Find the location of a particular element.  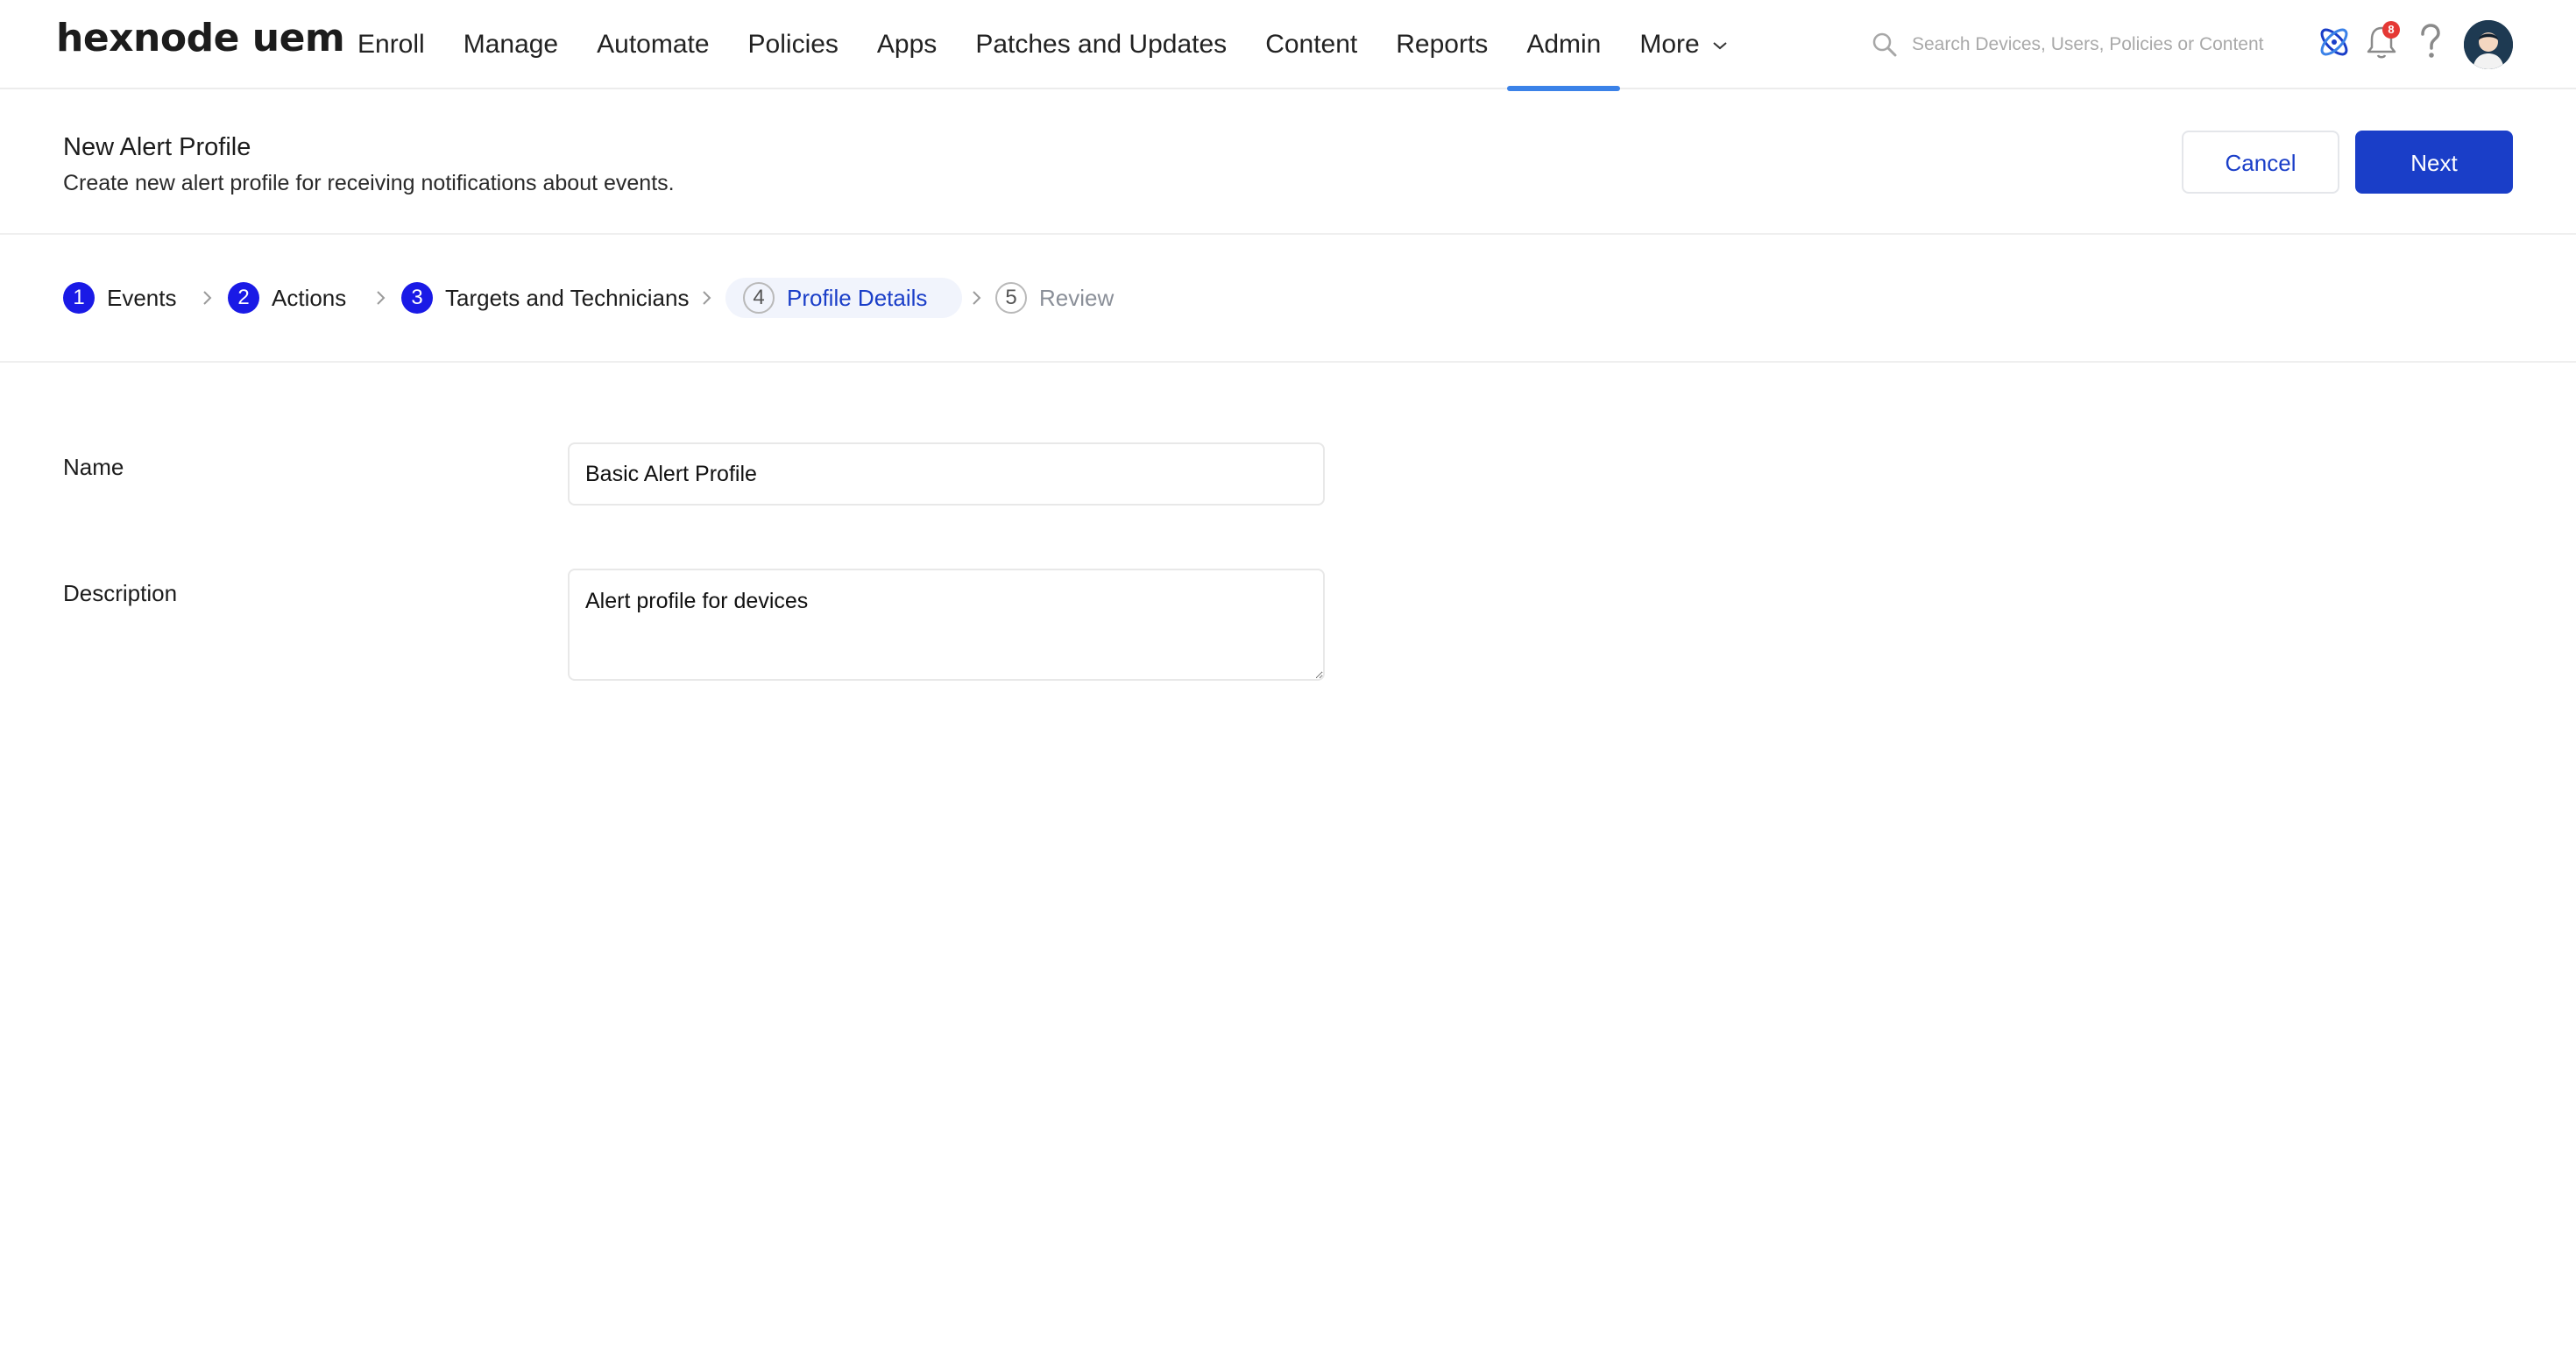

menu-item-policies: Policies is located at coordinates (793, 44).